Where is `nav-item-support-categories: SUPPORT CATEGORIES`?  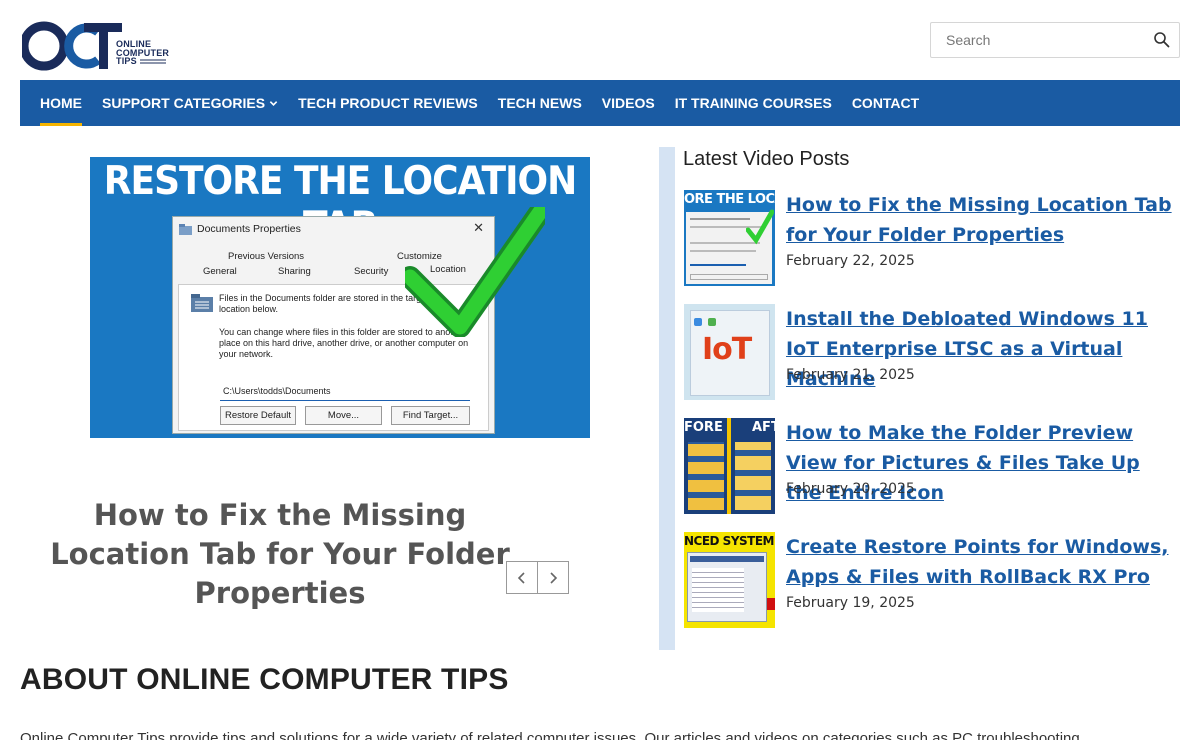
nav-item-support-categories: SUPPORT CATEGORIES is located at coordinates (190, 103).